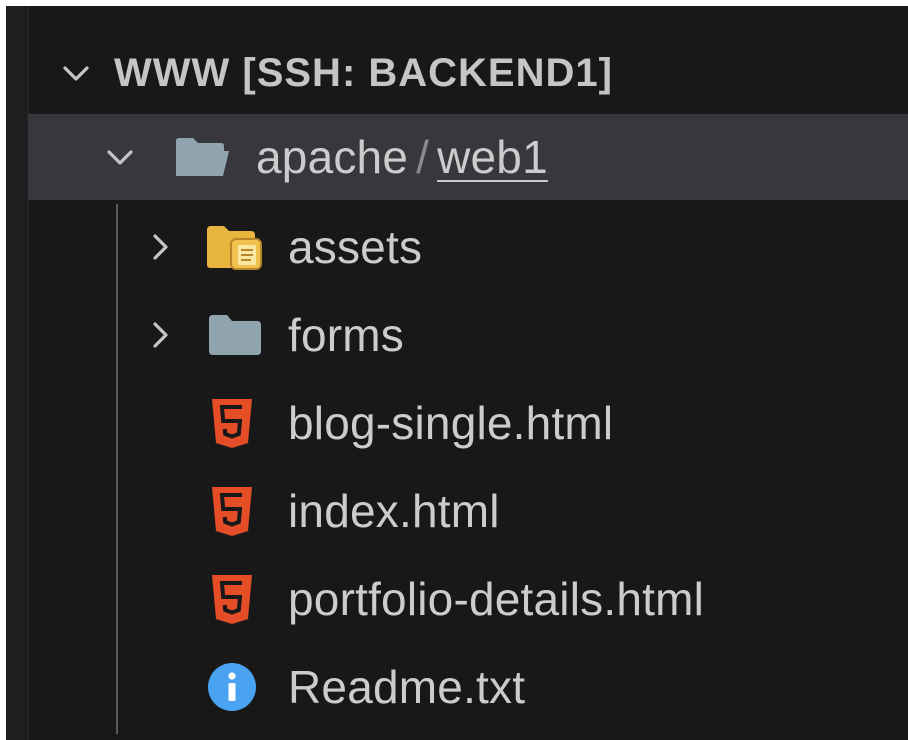 This screenshot has height=740, width=908. What do you see at coordinates (332, 157) in the screenshot?
I see `folder-path-parent: apache` at bounding box center [332, 157].